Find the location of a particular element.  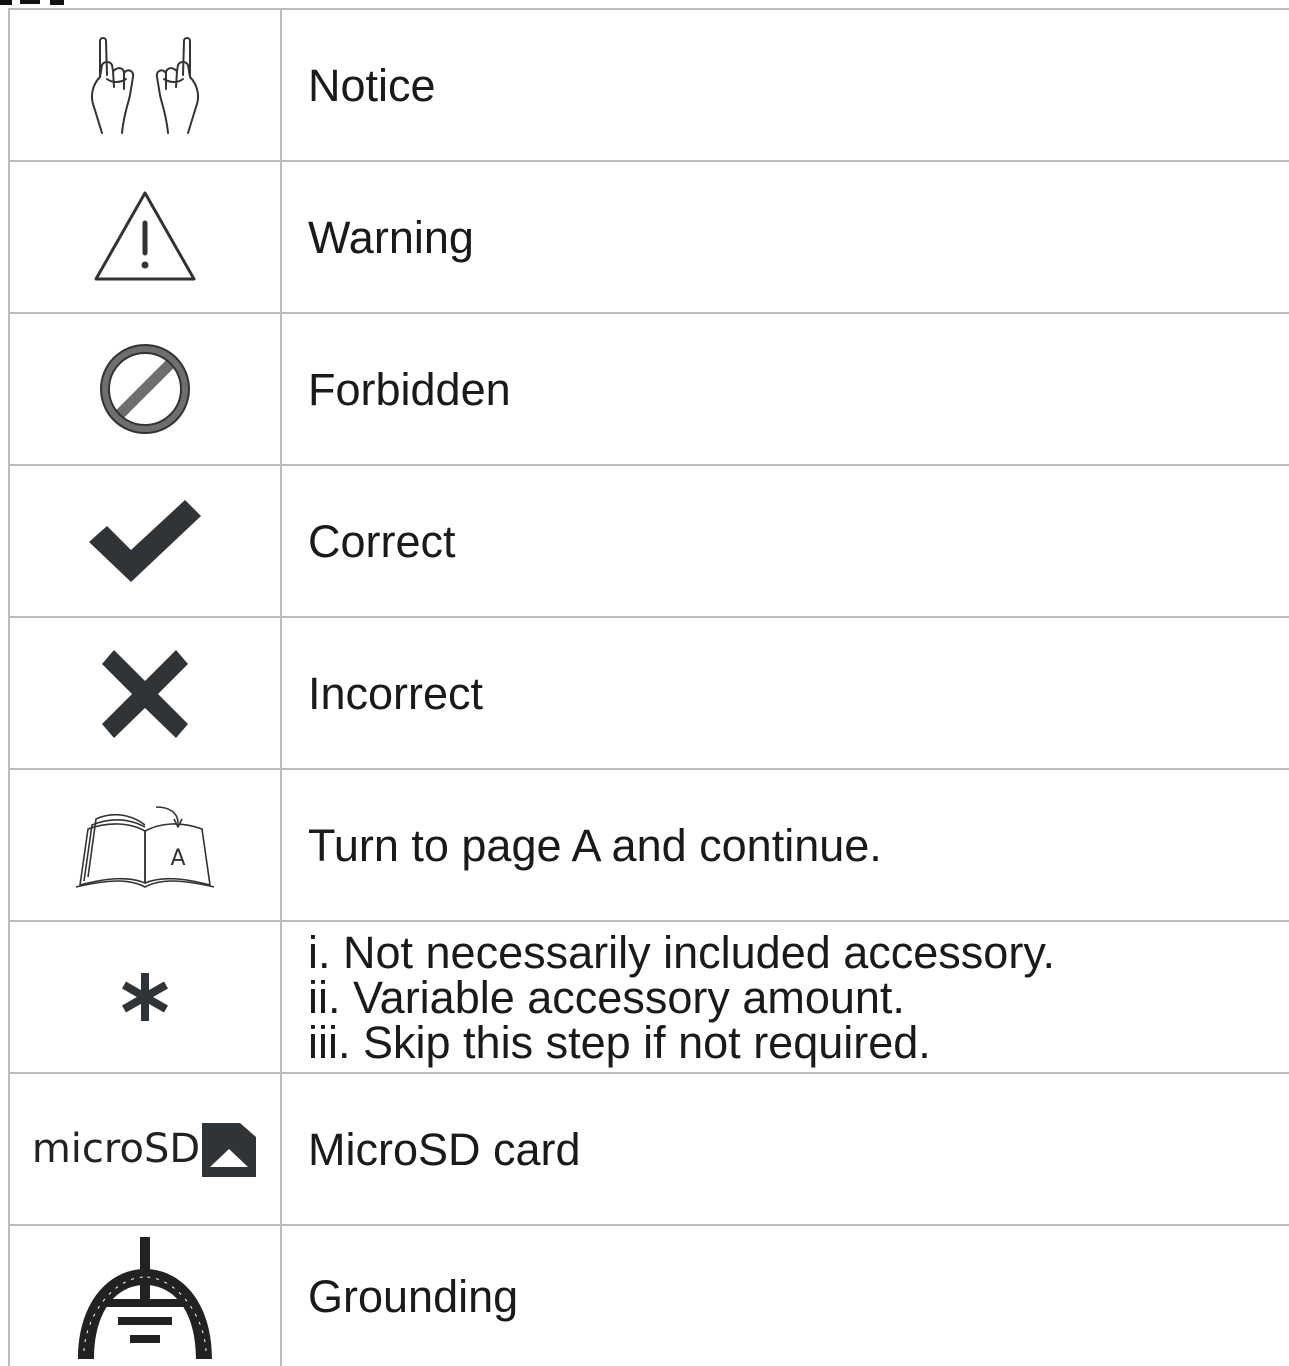

row-label: Incorrect is located at coordinates (396, 693).